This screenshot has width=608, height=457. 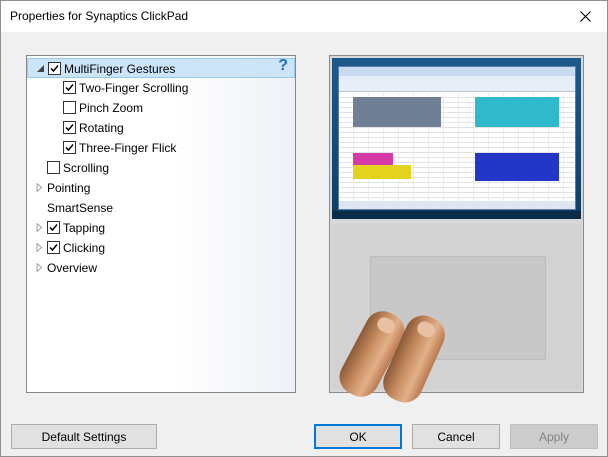 What do you see at coordinates (120, 69) in the screenshot?
I see `tree-item-label: MultiFinger Gestures` at bounding box center [120, 69].